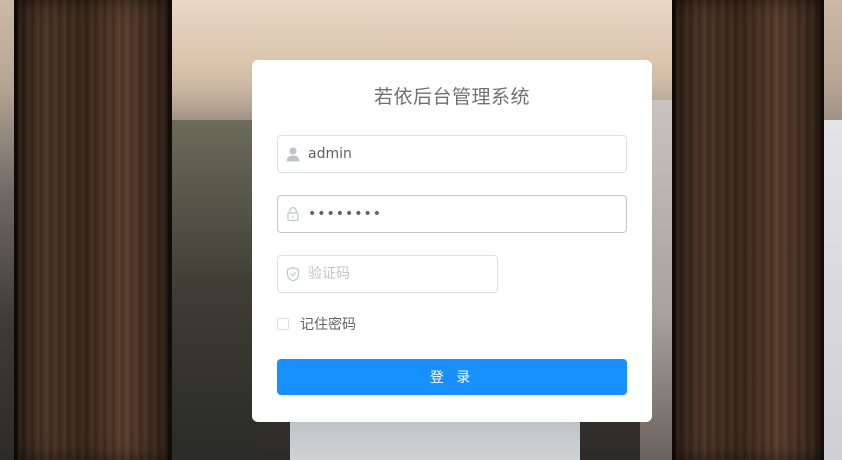 The image size is (842, 460). What do you see at coordinates (463, 214) in the screenshot?
I see `password-input` at bounding box center [463, 214].